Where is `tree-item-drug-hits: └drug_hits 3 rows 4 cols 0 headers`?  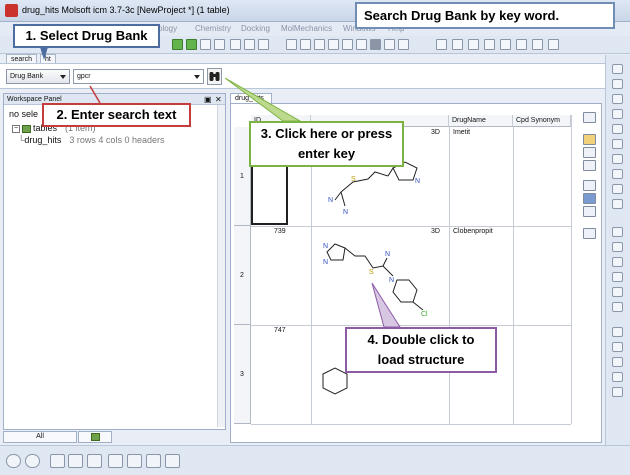
tree-item-drug-hits: └drug_hits 3 rows 4 cols 0 headers is located at coordinates (91, 140).